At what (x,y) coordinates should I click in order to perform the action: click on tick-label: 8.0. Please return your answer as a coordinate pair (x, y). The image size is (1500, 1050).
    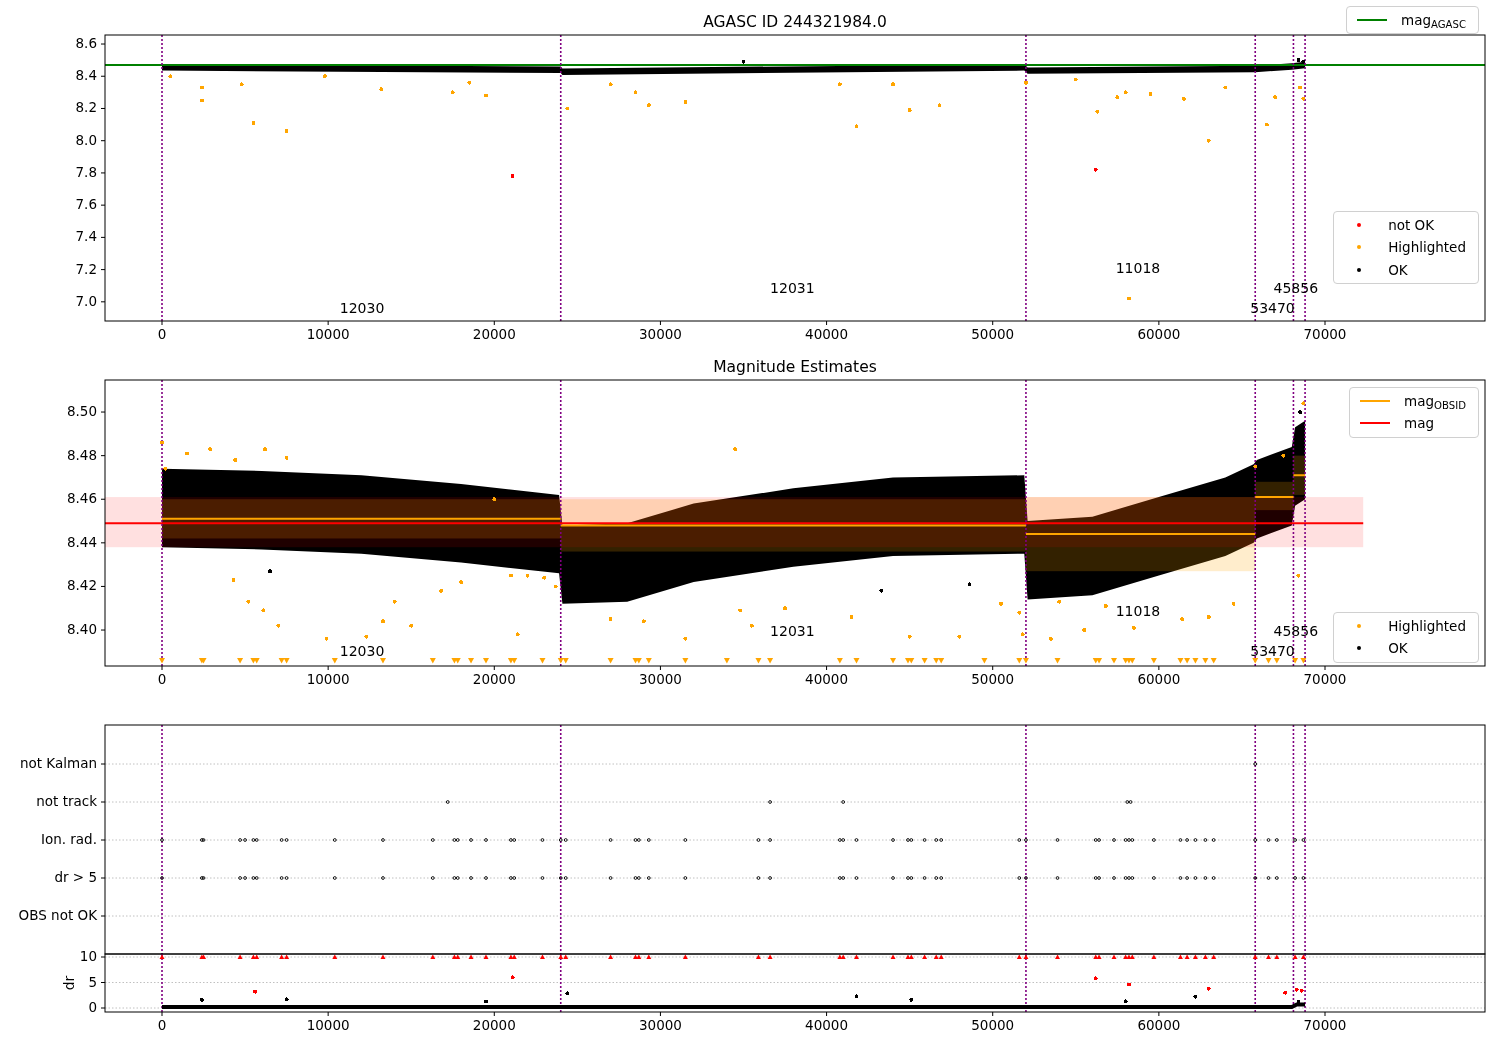
    Looking at the image, I should click on (86, 139).